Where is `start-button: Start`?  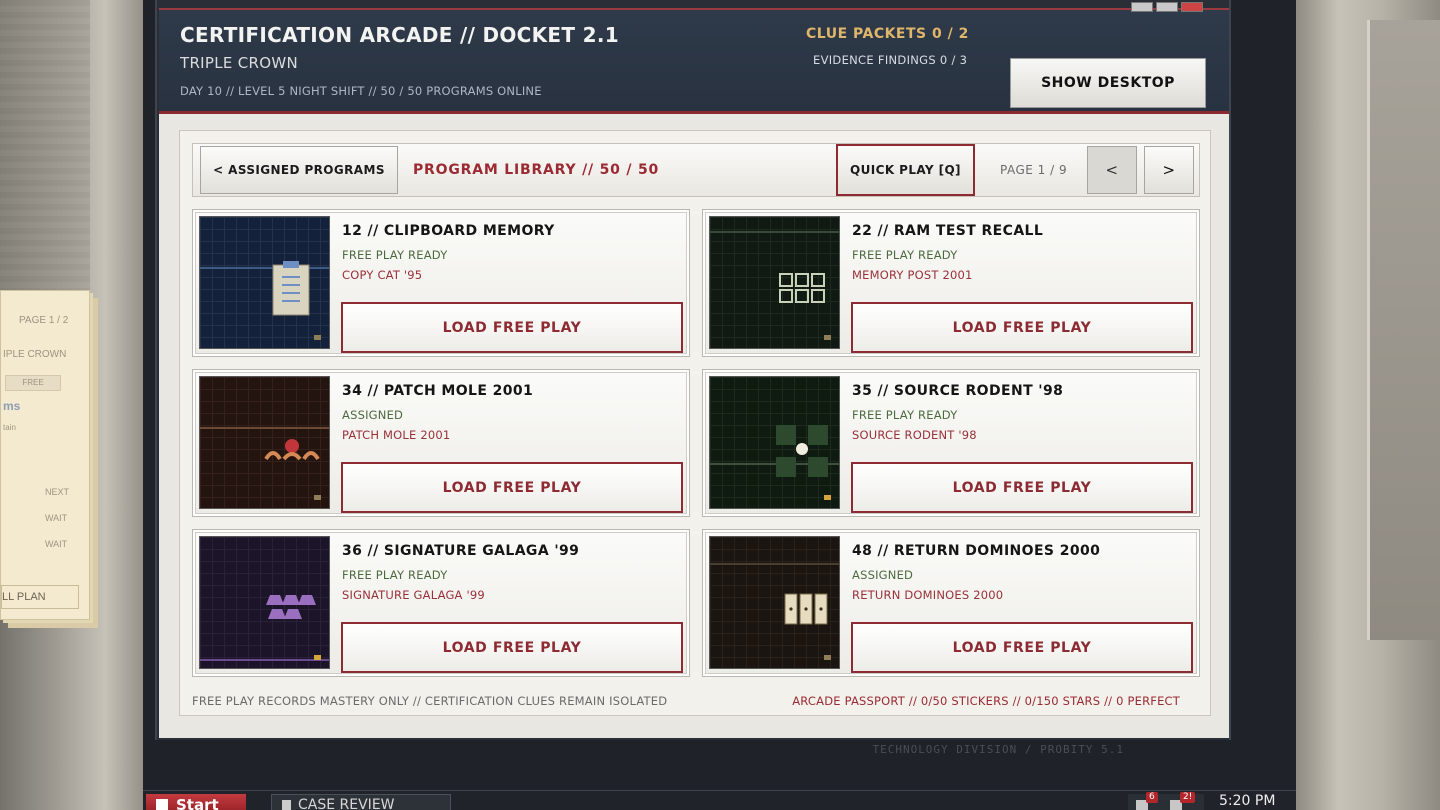
start-button: Start is located at coordinates (196, 802).